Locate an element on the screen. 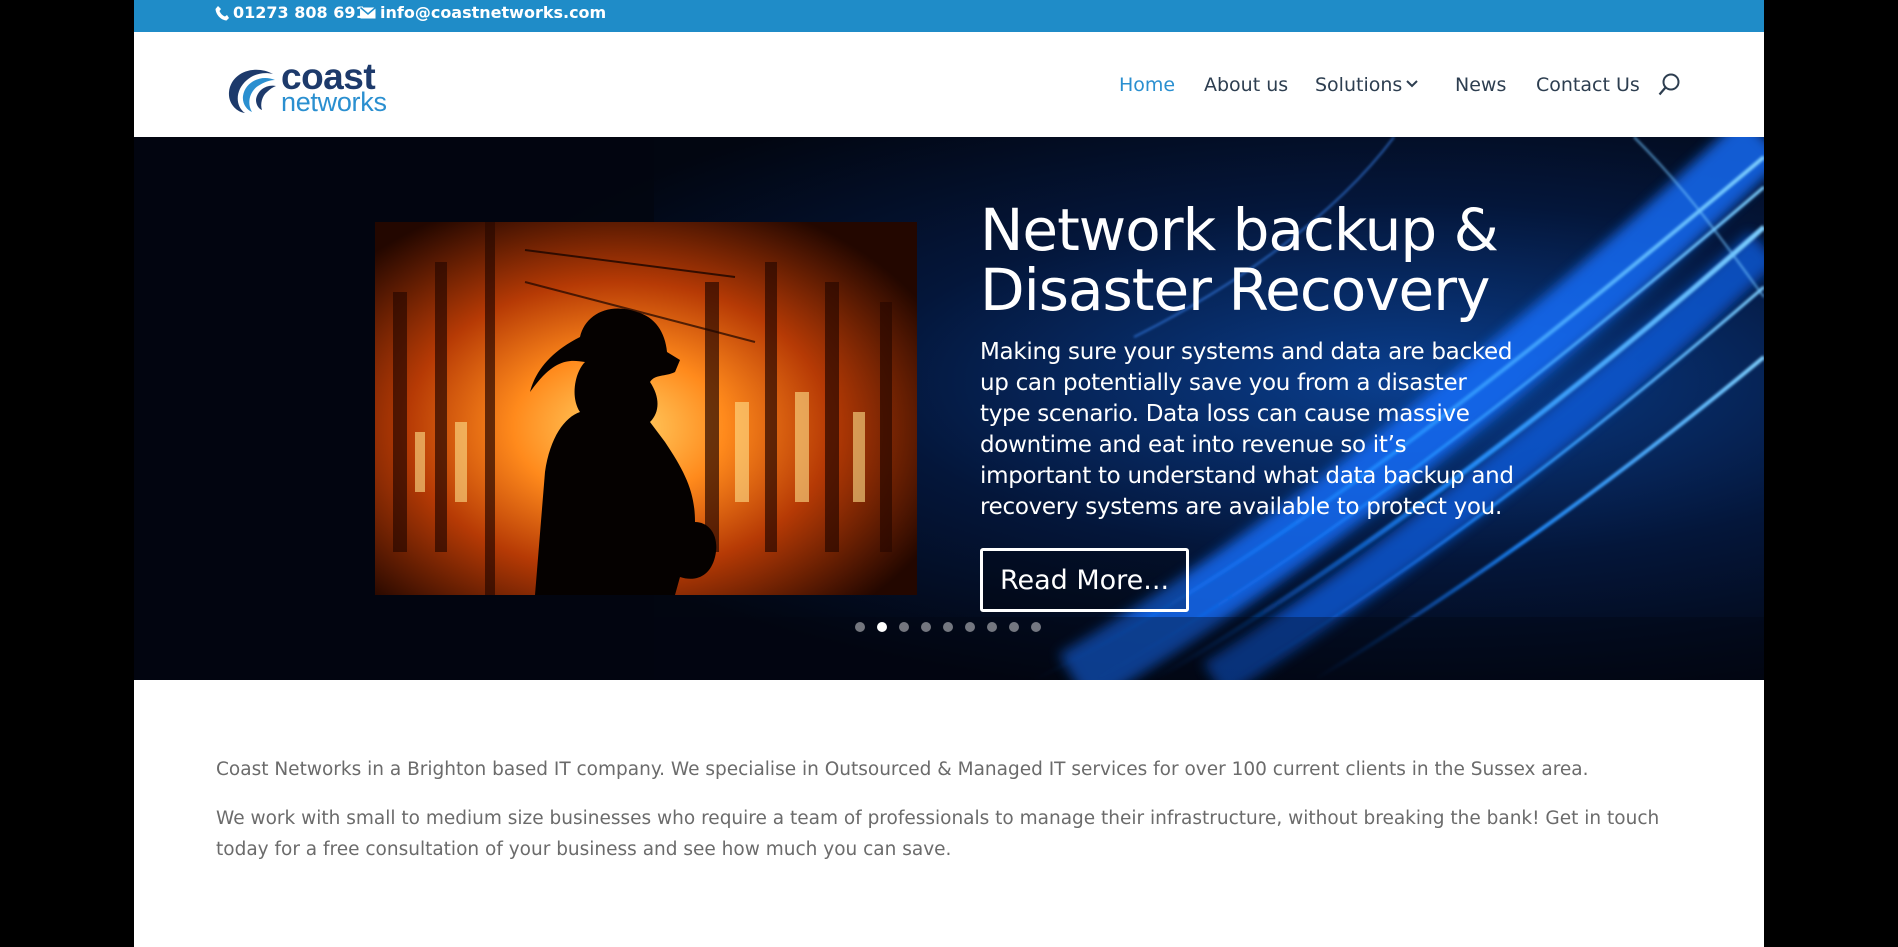  phone-icon is located at coordinates (222, 12).